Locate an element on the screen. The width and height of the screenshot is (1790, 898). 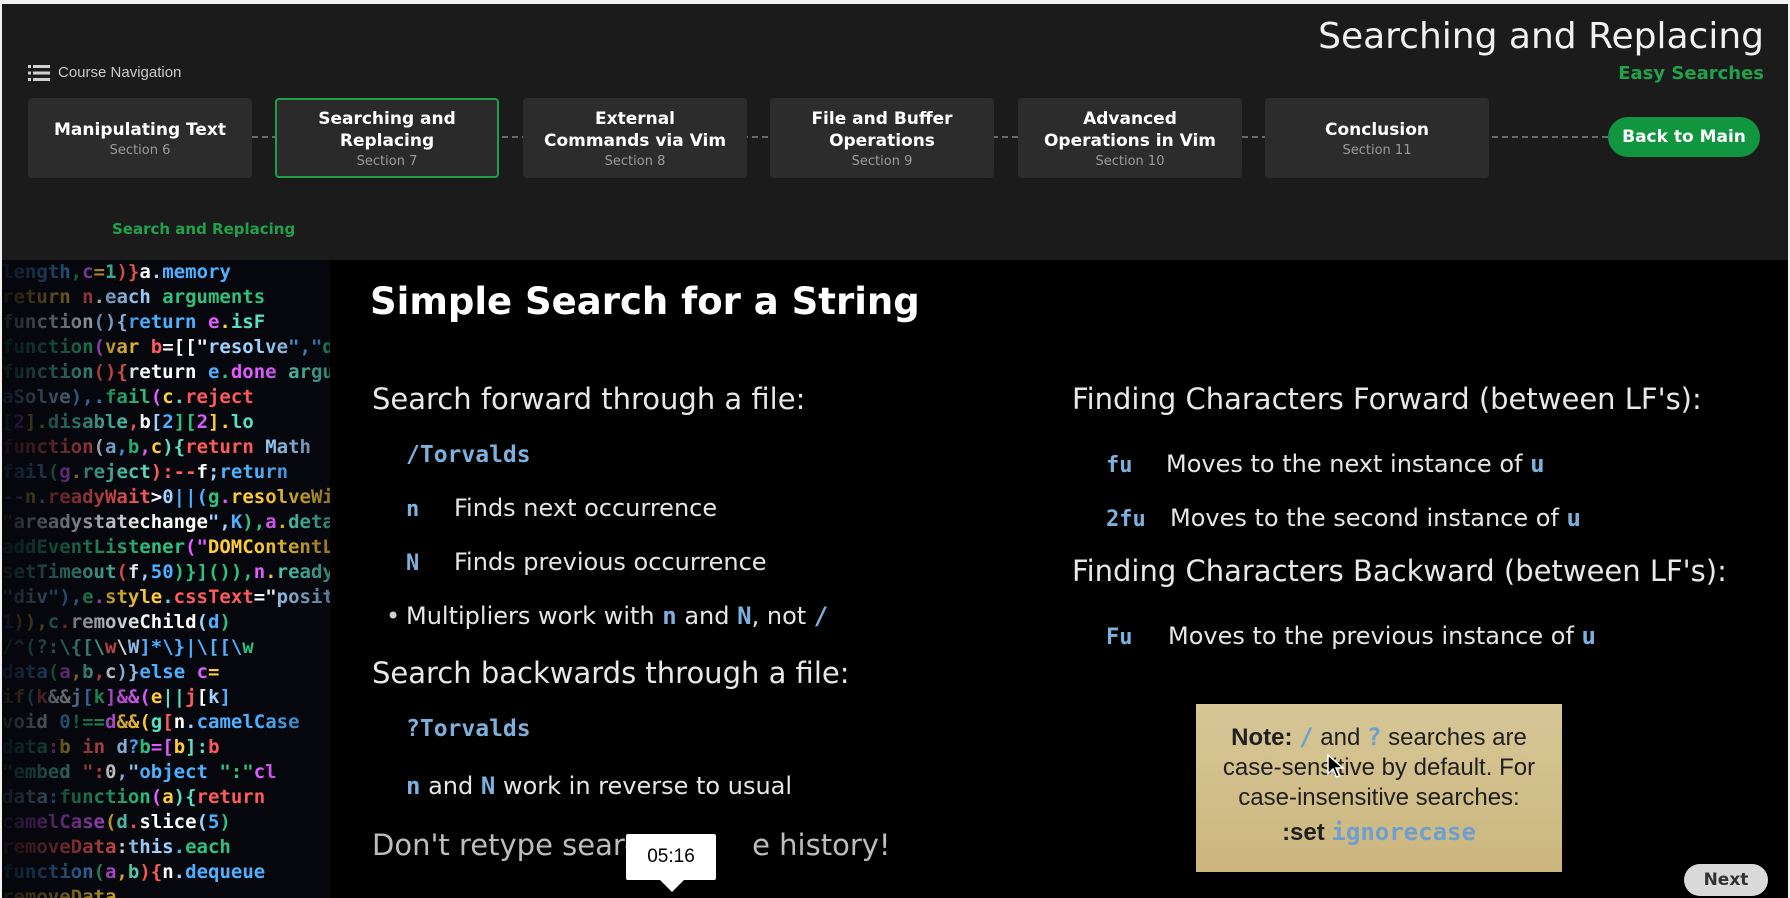
note-text: and is located at coordinates (1340, 737).